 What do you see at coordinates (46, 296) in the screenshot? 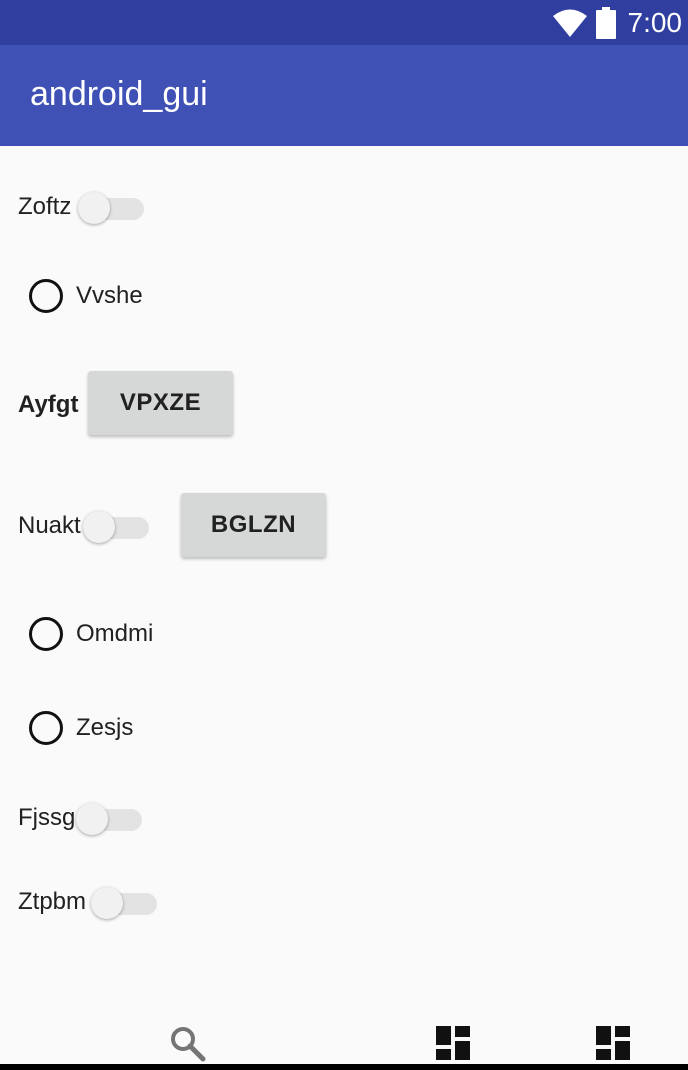
I see `radio-vvshe` at bounding box center [46, 296].